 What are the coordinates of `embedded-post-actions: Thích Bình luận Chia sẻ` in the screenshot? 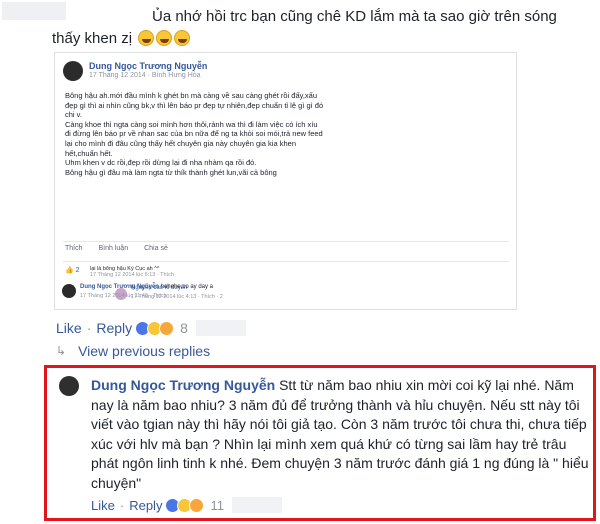 It's located at (116, 248).